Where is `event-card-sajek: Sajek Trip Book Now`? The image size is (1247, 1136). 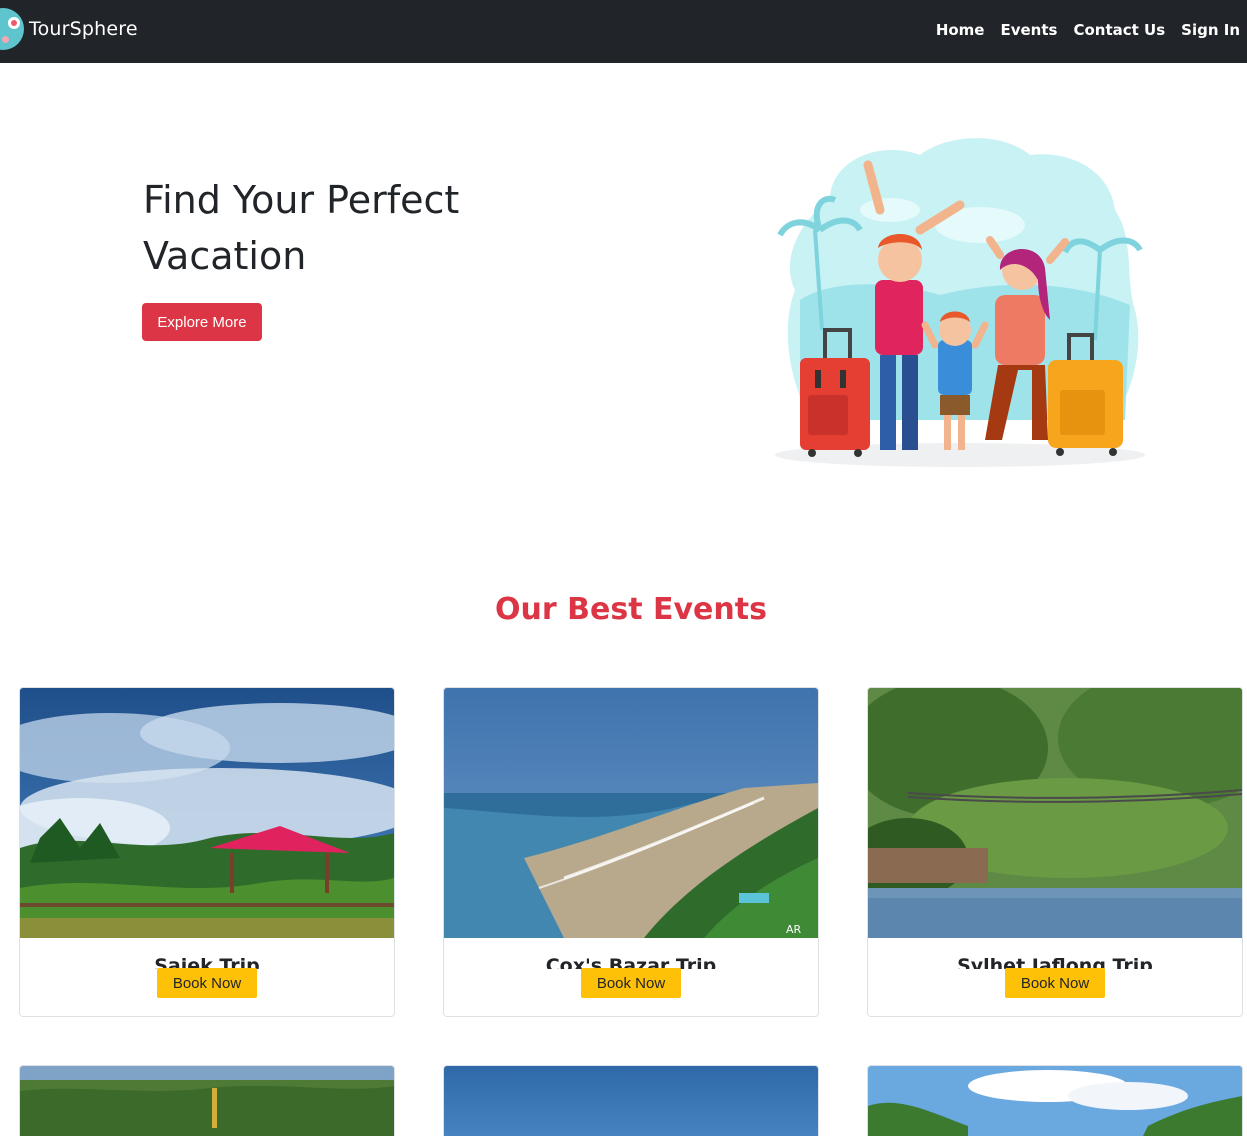
event-card-sajek: Sajek Trip Book Now is located at coordinates (207, 852).